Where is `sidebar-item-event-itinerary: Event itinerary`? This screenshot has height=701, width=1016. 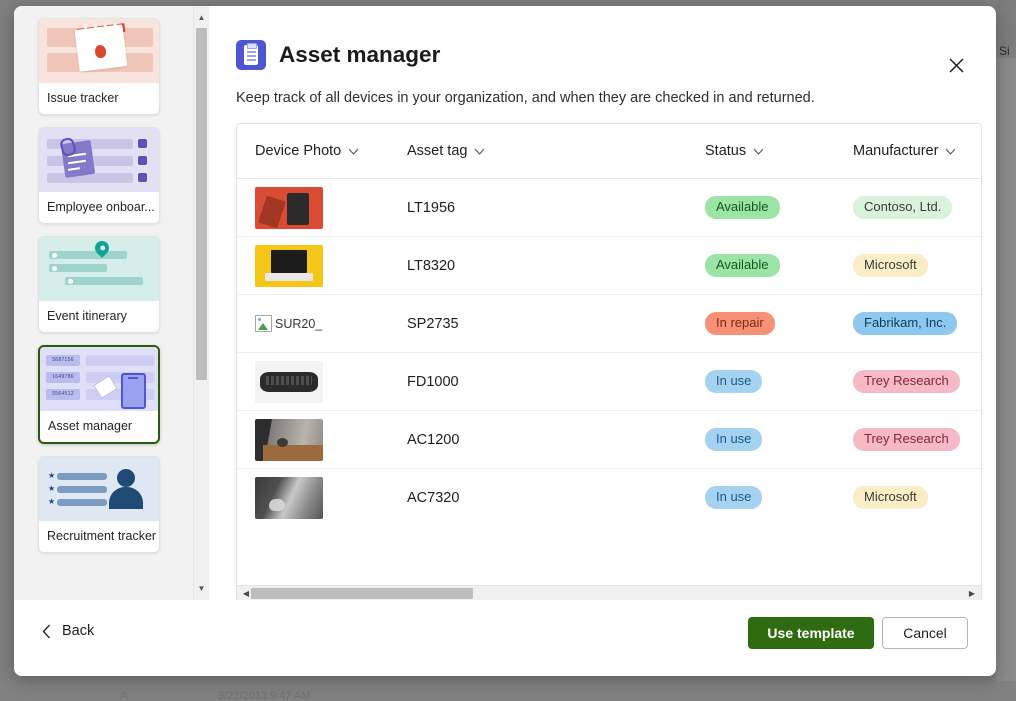 sidebar-item-event-itinerary: Event itinerary is located at coordinates (99, 284).